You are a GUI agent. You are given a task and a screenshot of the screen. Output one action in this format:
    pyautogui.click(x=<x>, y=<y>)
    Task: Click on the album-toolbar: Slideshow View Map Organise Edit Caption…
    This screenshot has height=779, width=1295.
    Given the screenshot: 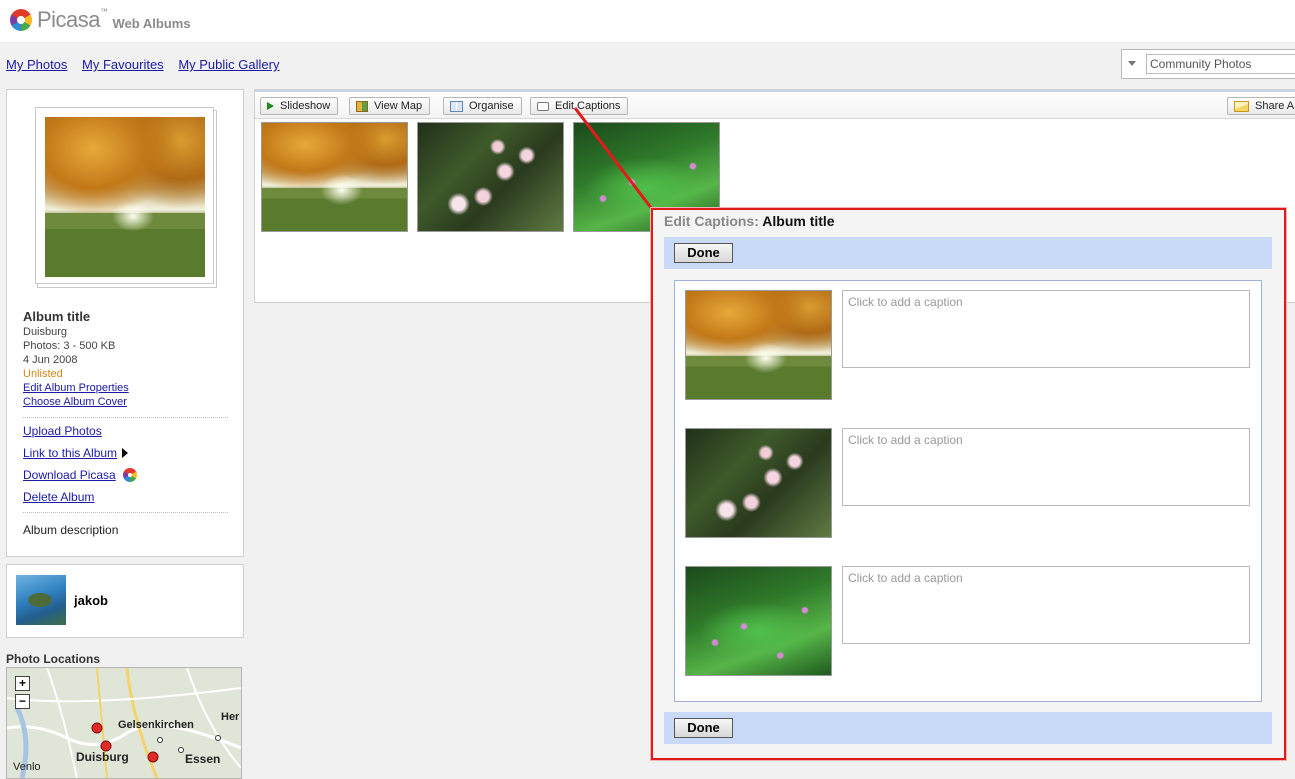 What is the action you would take?
    pyautogui.click(x=775, y=104)
    